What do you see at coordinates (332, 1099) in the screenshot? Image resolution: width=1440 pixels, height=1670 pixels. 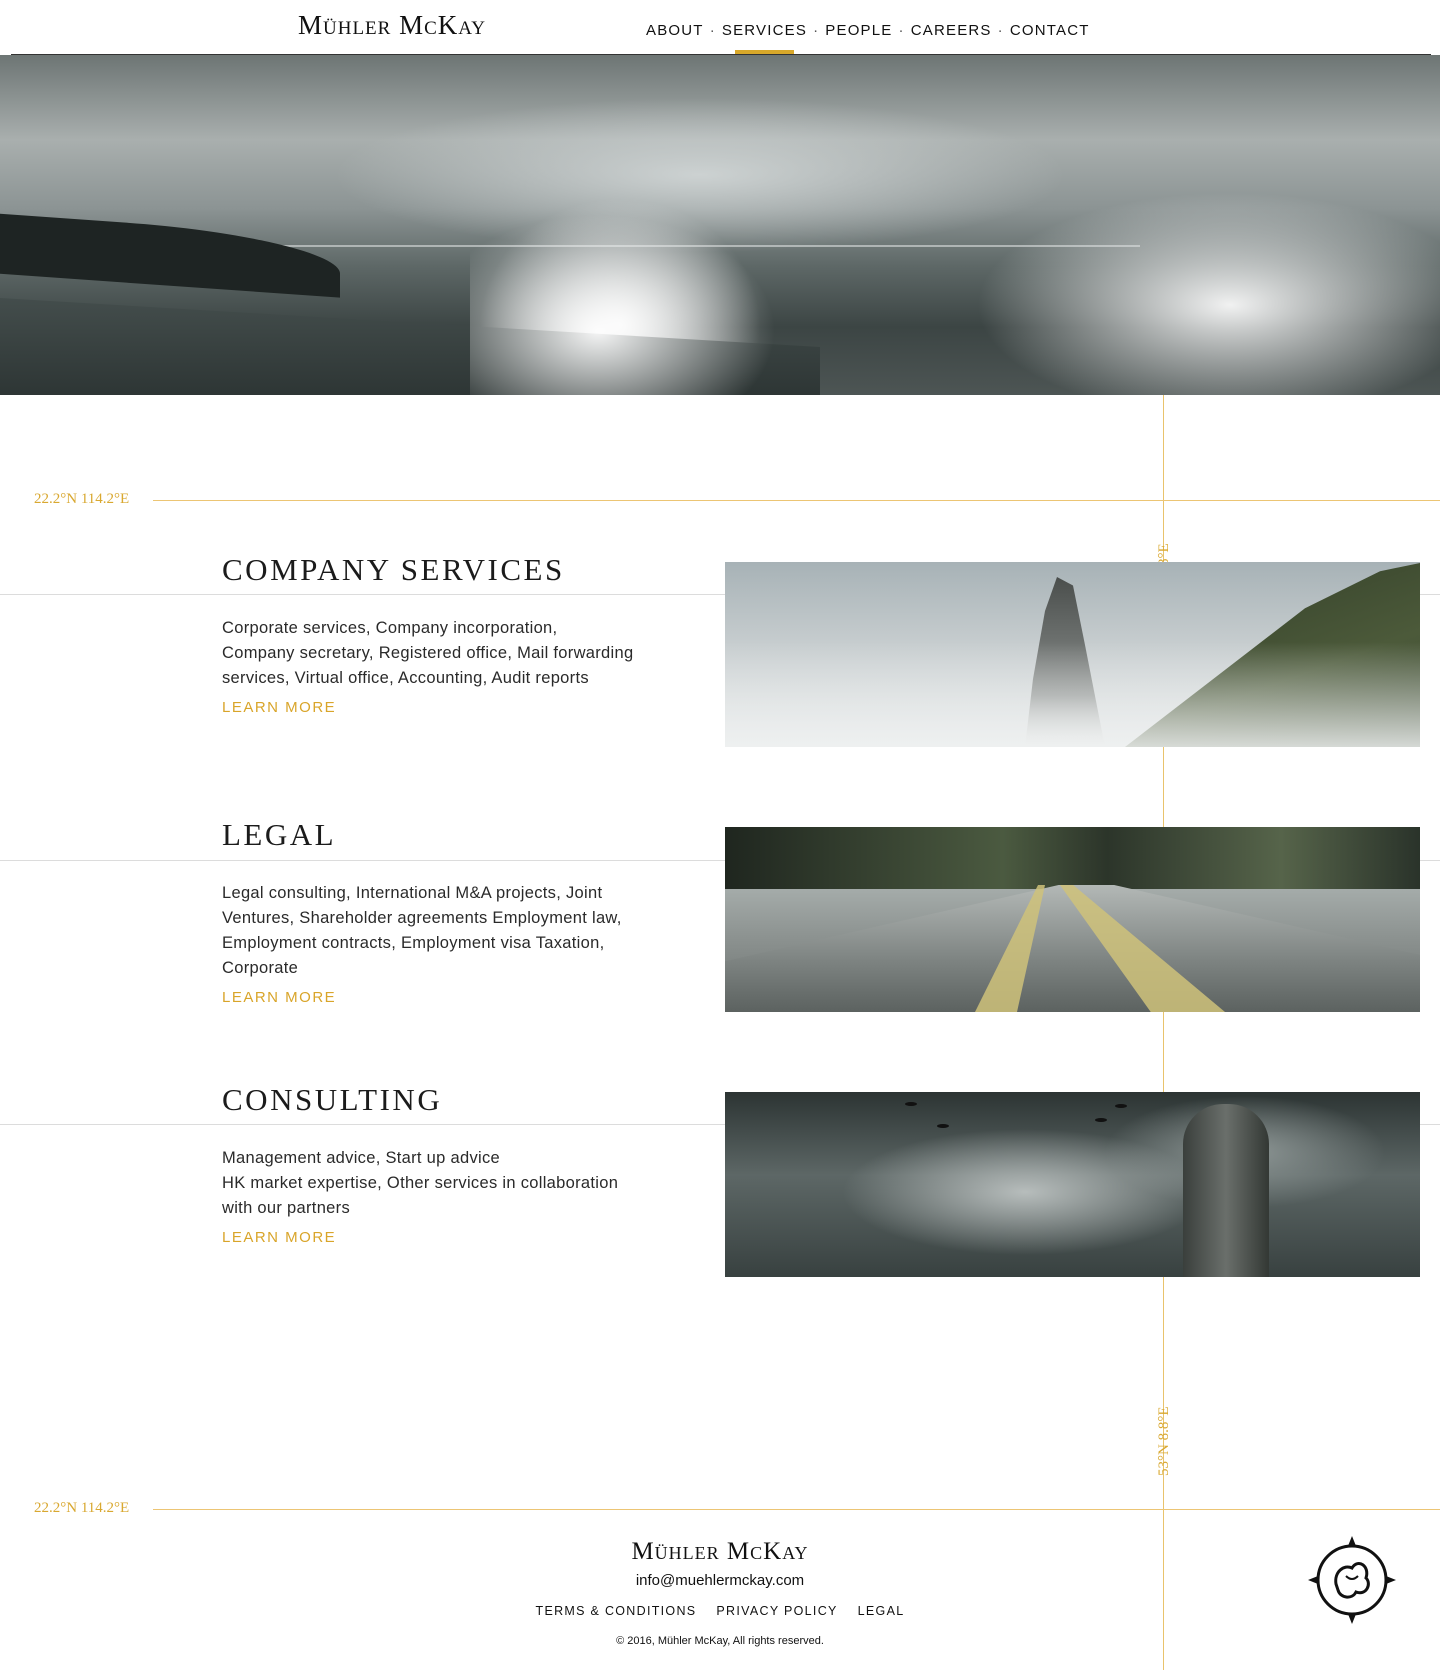 I see `section-title-consulting: CONSULTING` at bounding box center [332, 1099].